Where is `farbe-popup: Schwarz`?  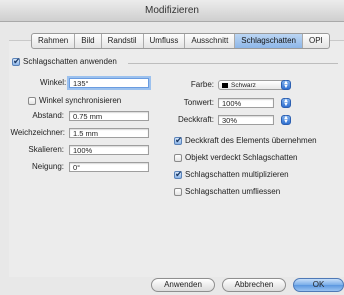
farbe-popup: Schwarz is located at coordinates (254, 85).